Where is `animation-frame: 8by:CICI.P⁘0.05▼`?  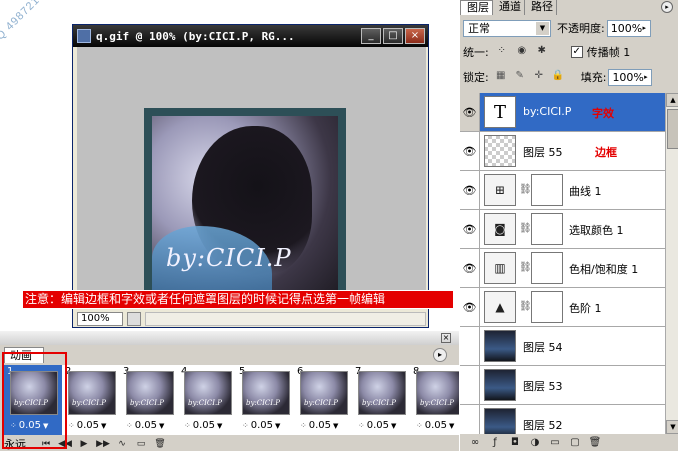 animation-frame: 8by:CICI.P⁘0.05▼ is located at coordinates (434, 400).